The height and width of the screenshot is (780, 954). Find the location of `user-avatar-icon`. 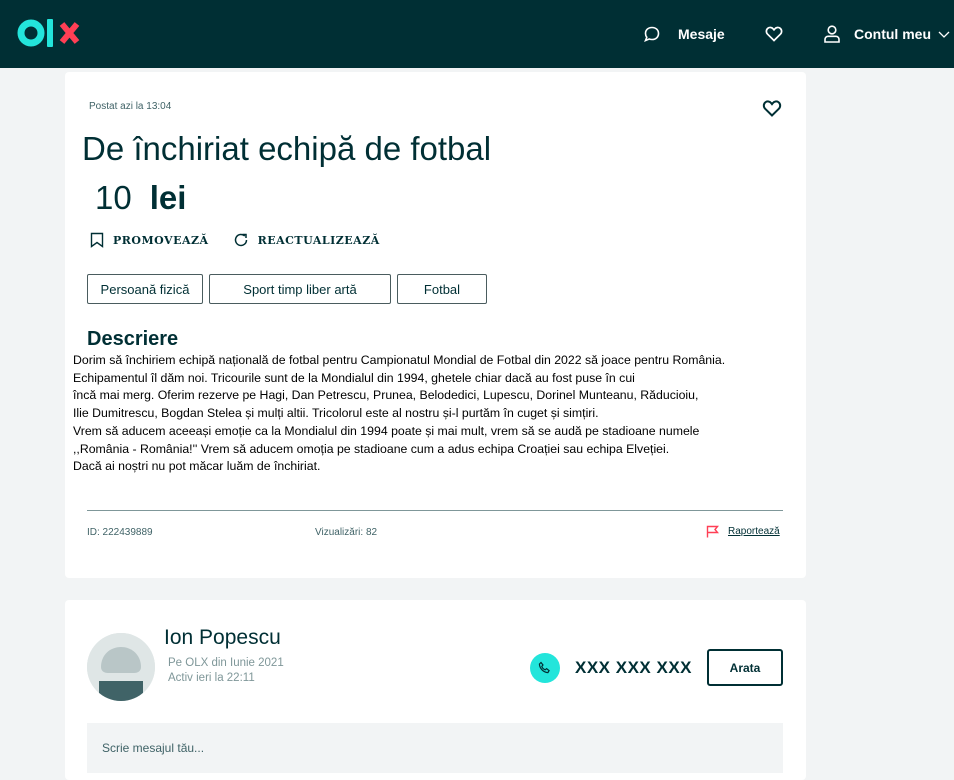

user-avatar-icon is located at coordinates (121, 667).